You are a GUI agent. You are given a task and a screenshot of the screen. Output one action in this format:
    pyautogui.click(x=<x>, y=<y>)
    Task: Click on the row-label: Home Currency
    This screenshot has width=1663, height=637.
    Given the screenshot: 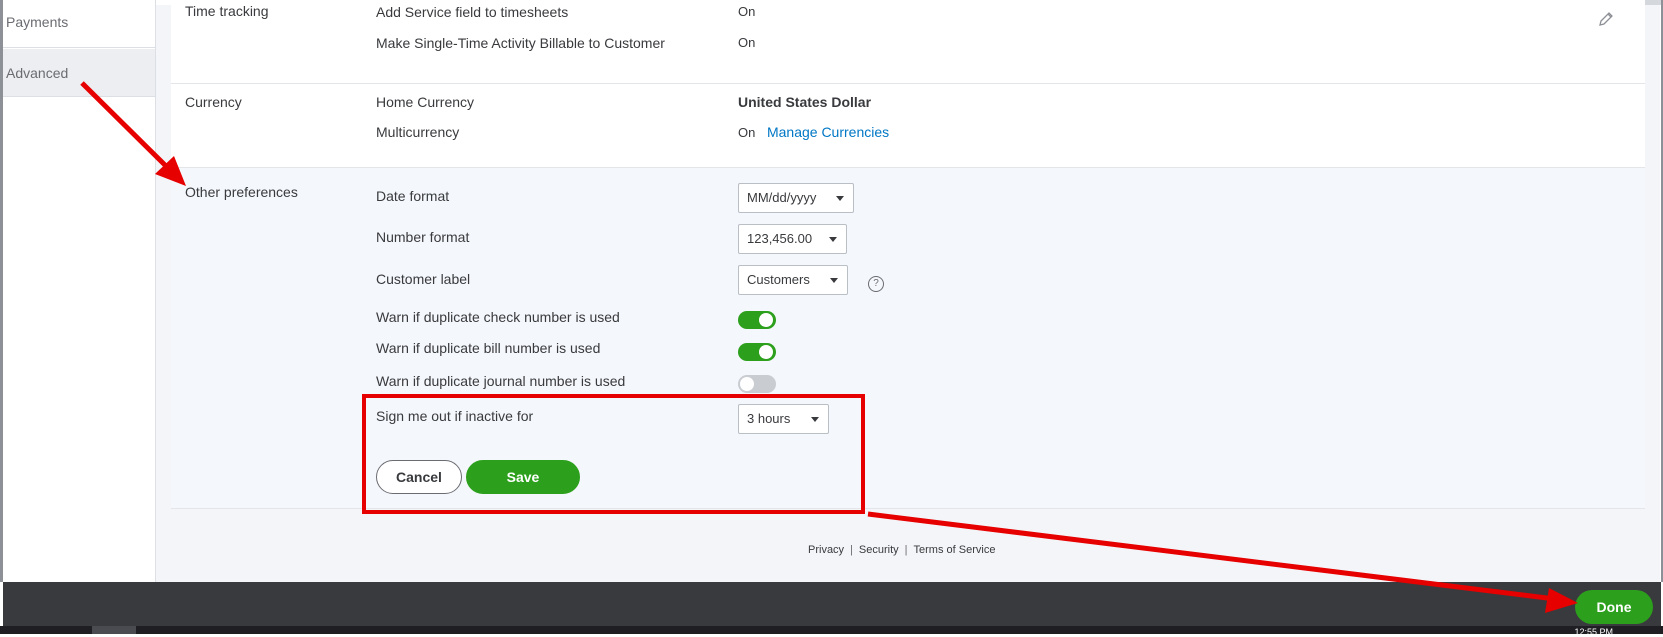 What is the action you would take?
    pyautogui.click(x=425, y=102)
    